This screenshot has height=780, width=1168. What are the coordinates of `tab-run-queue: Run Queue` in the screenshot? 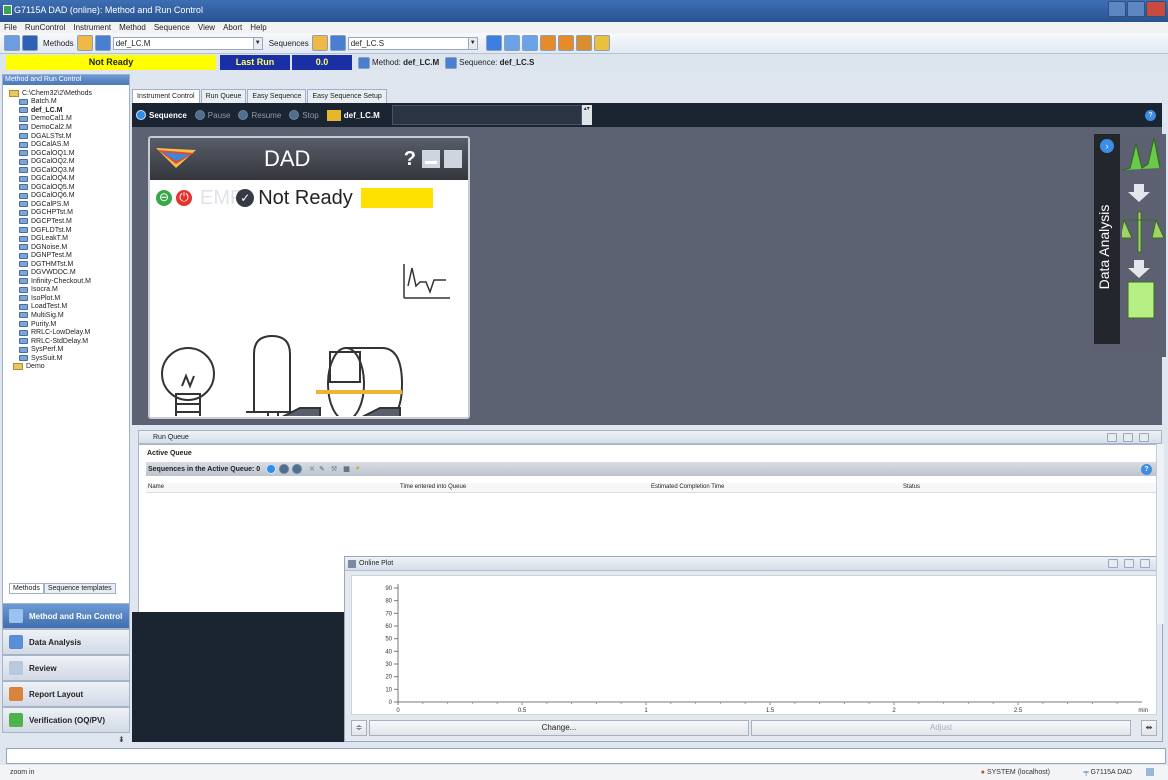 It's located at (223, 96).